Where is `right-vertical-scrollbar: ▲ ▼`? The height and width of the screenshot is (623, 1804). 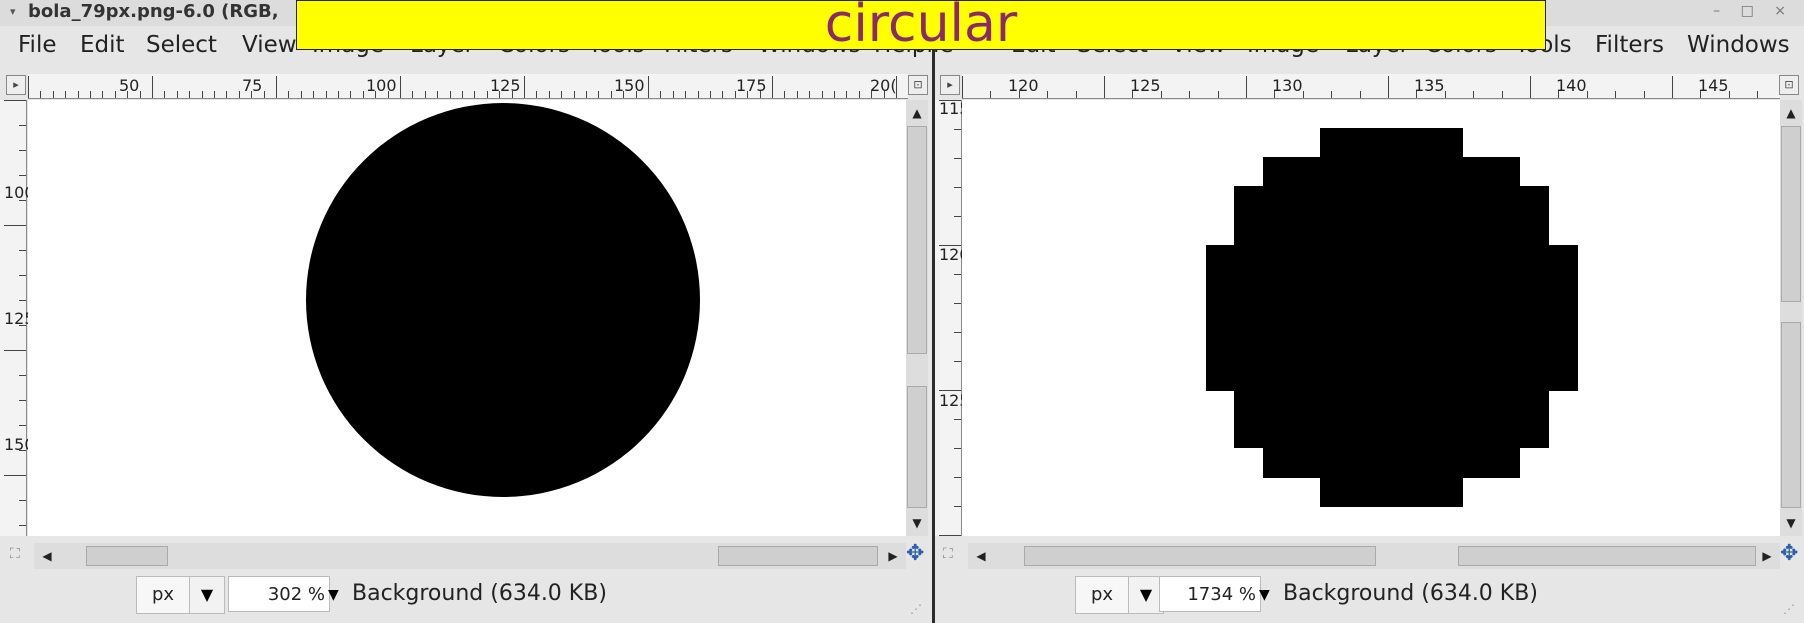 right-vertical-scrollbar: ▲ ▼ is located at coordinates (1791, 318).